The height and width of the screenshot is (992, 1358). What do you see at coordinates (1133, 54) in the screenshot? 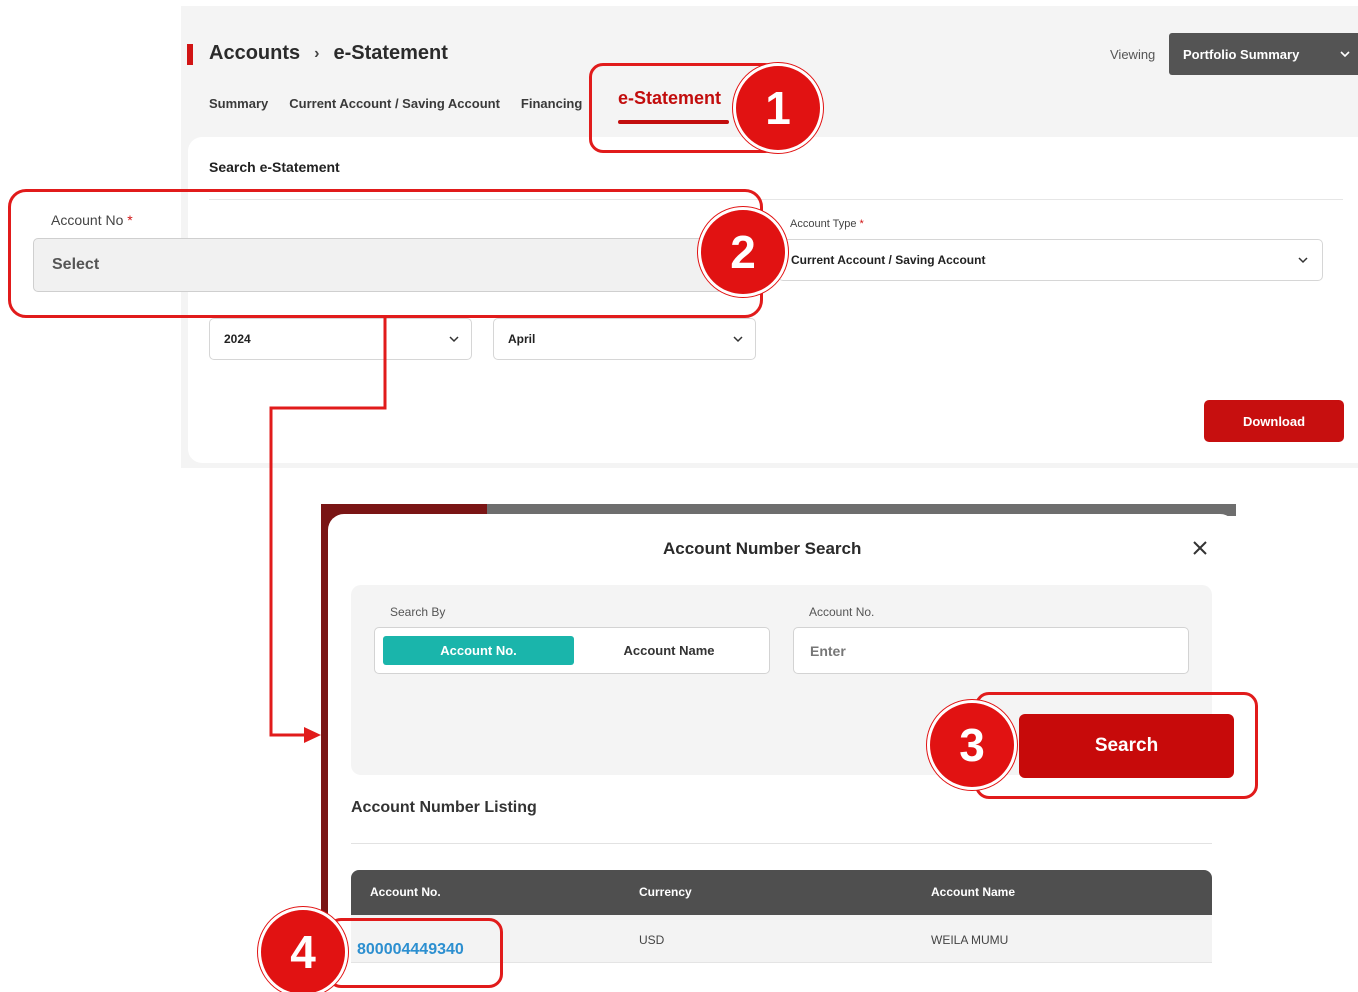
I see `viewing-label: Viewing` at bounding box center [1133, 54].